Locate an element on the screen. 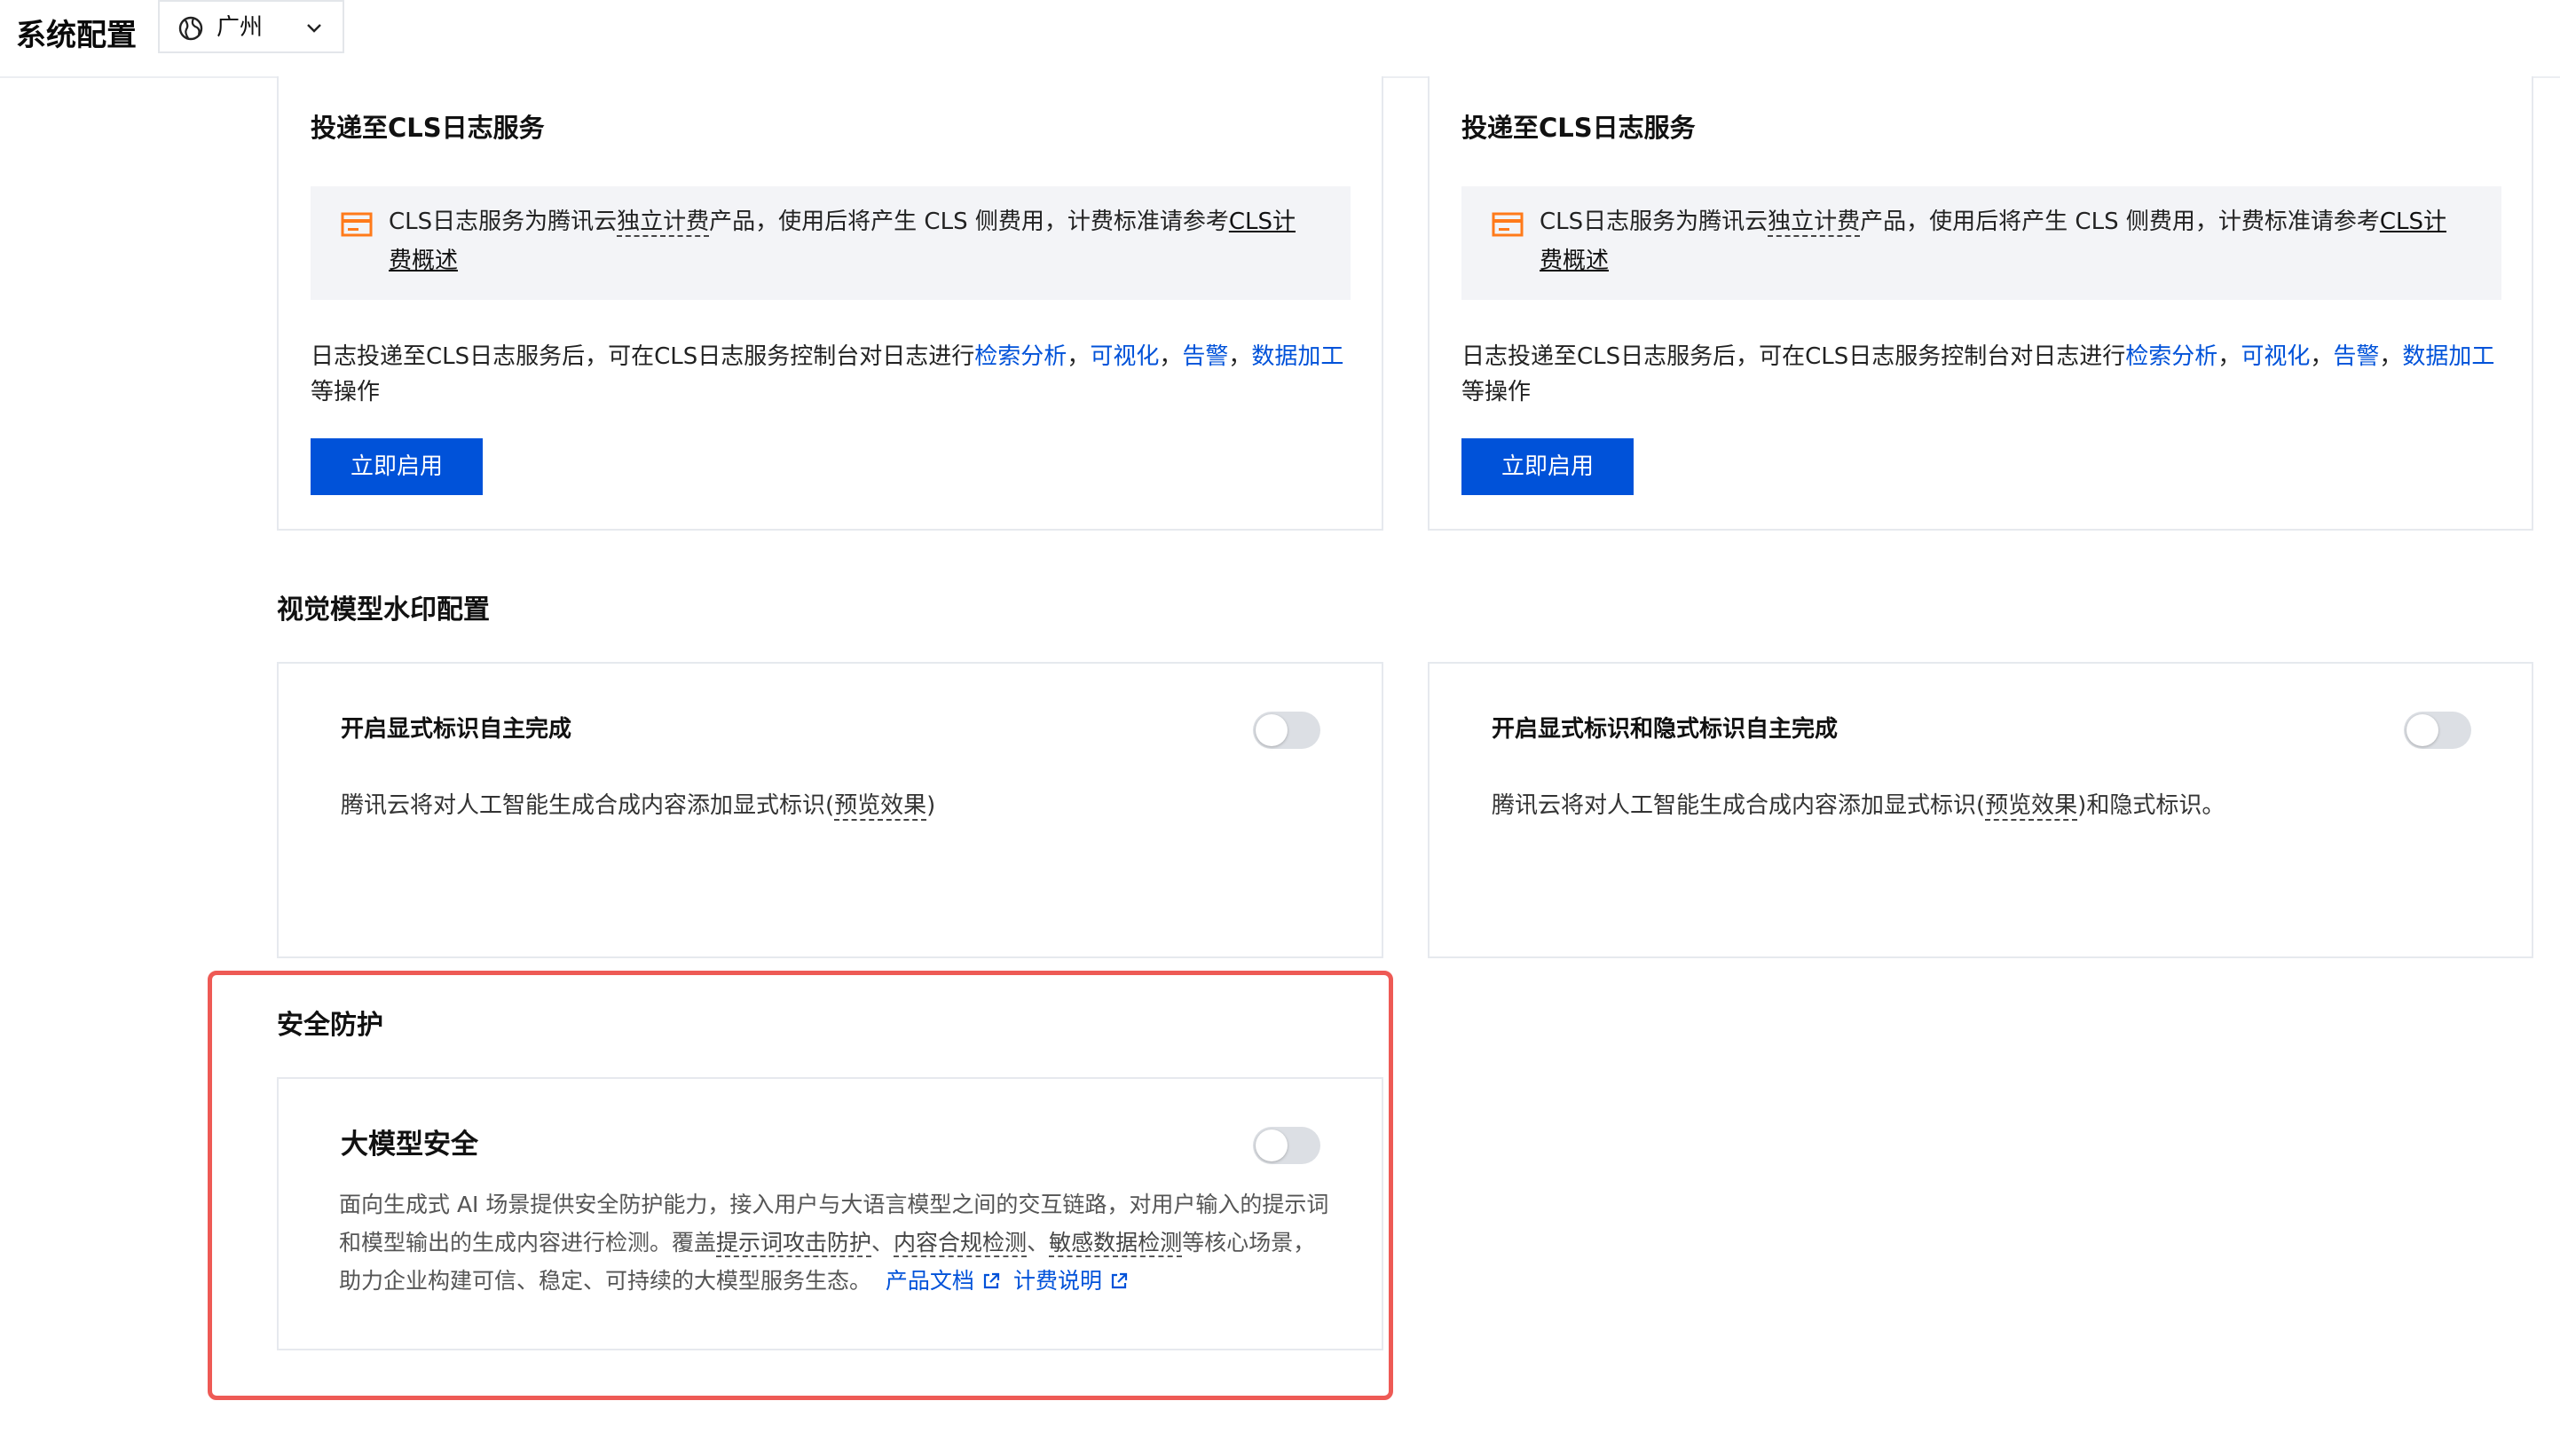 The height and width of the screenshot is (1456, 2560). feature-sensitive-data: 敏感数据检测 is located at coordinates (1116, 1243).